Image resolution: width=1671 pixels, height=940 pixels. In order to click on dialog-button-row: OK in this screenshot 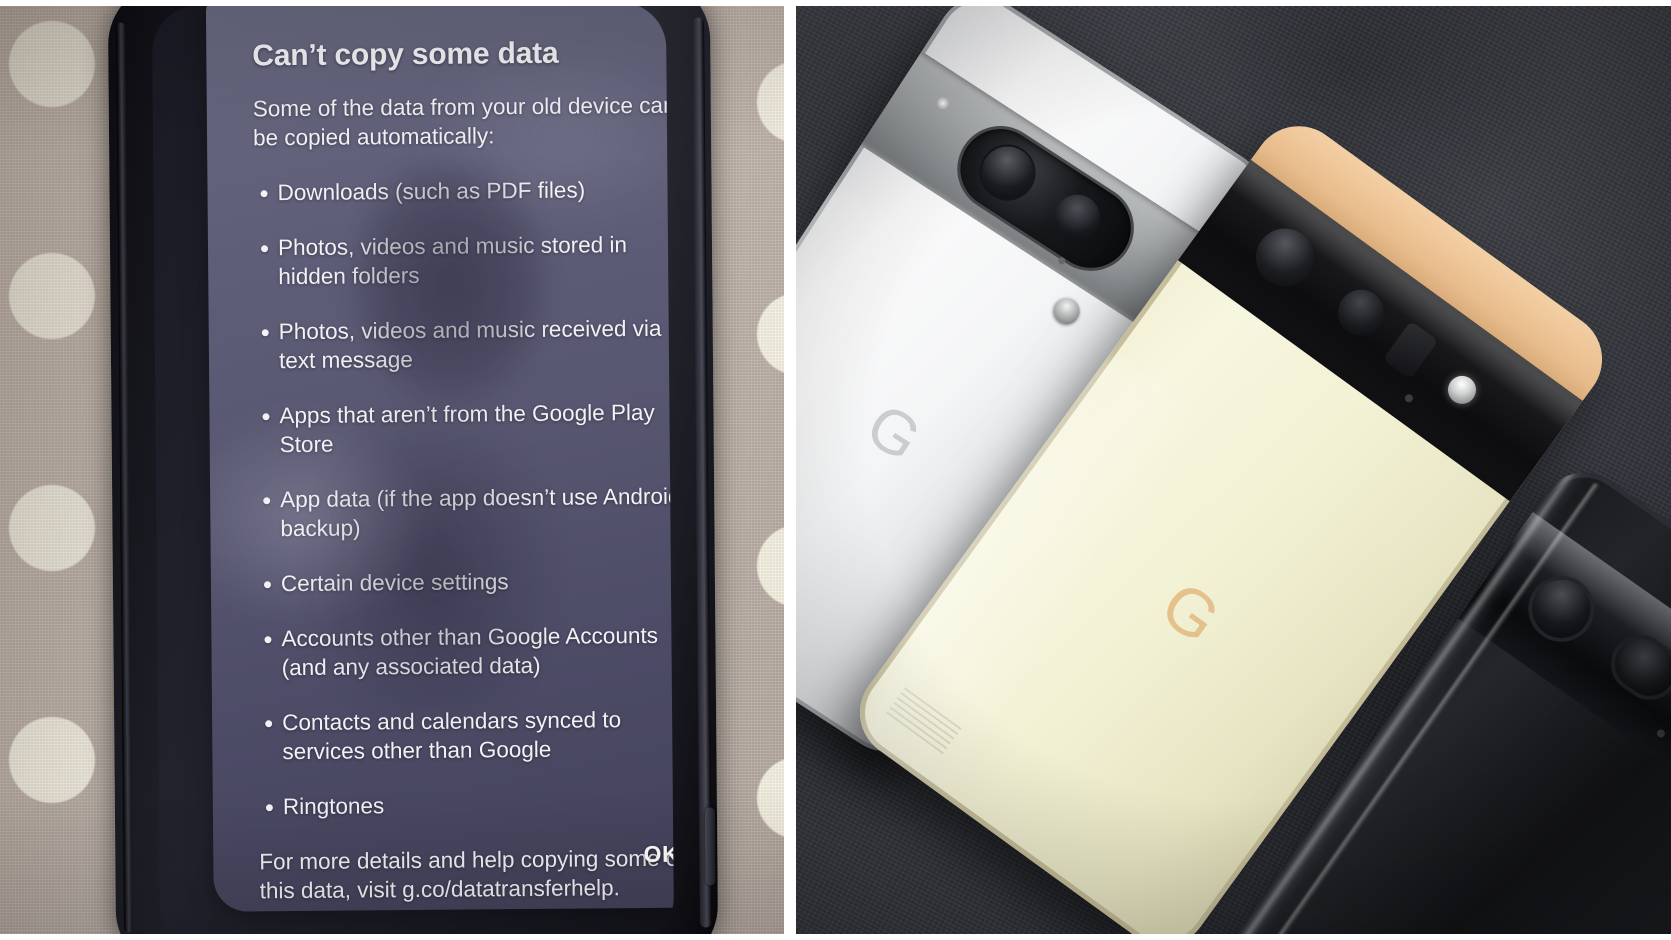, I will do `click(466, 856)`.